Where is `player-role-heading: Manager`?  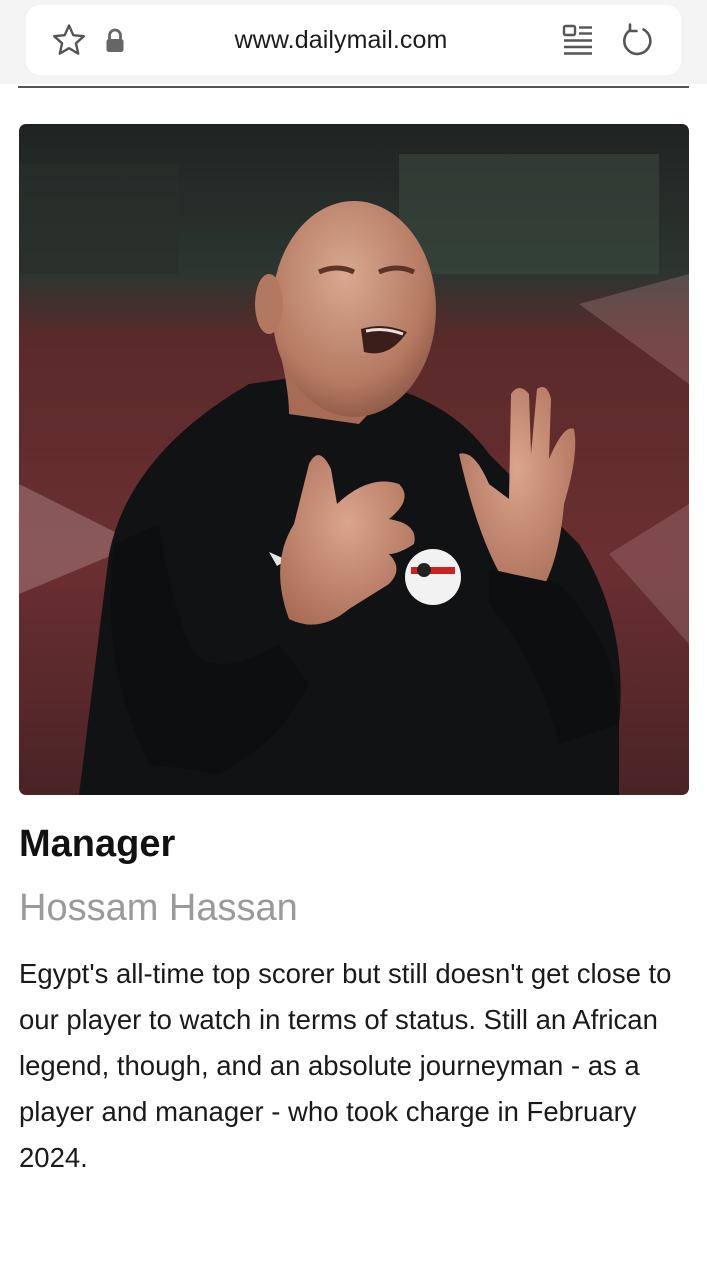 player-role-heading: Manager is located at coordinates (97, 844).